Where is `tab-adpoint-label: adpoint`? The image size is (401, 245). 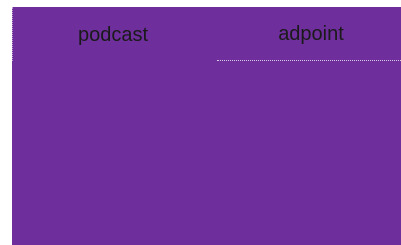 tab-adpoint-label: adpoint is located at coordinates (311, 34).